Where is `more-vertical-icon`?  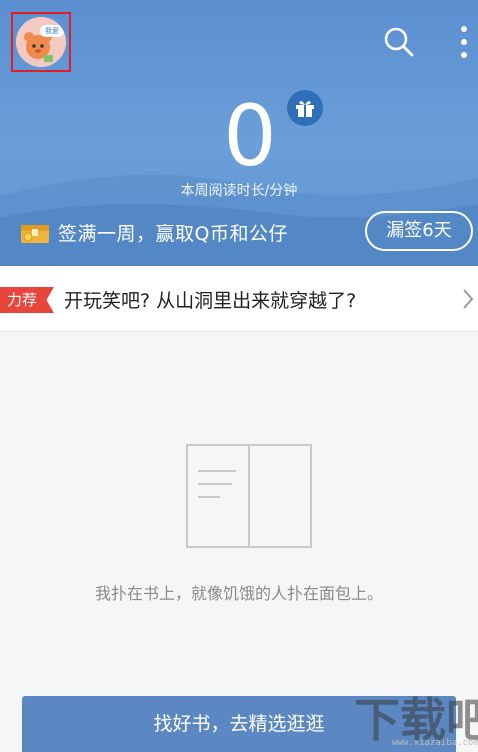
more-vertical-icon is located at coordinates (464, 42).